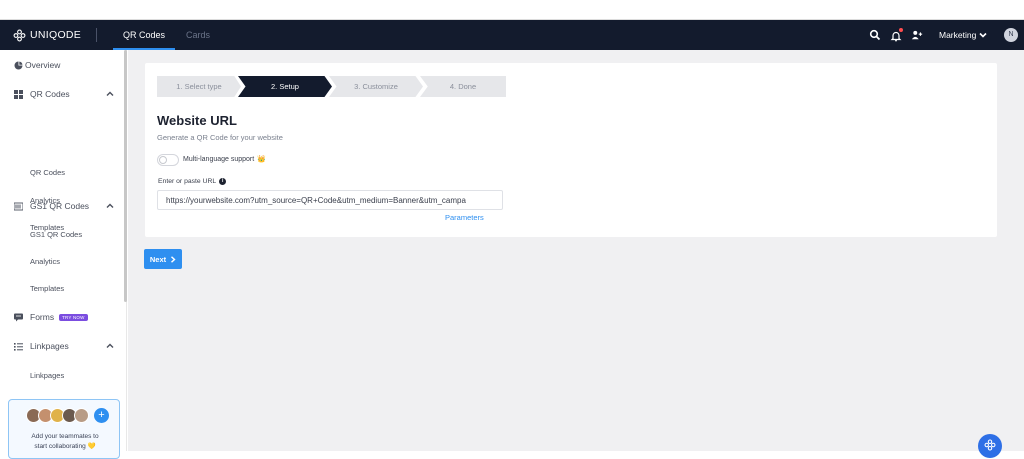  What do you see at coordinates (42, 317) in the screenshot?
I see `forms-label: Forms` at bounding box center [42, 317].